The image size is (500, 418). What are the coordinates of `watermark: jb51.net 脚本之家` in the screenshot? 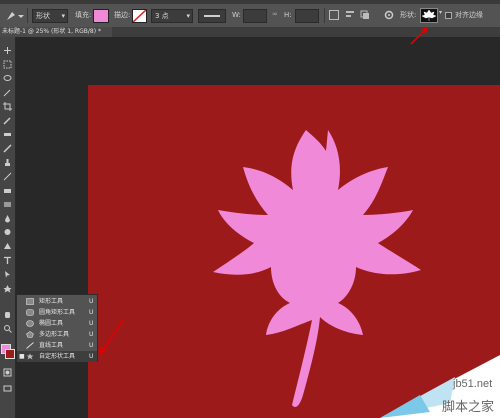 It's located at (440, 381).